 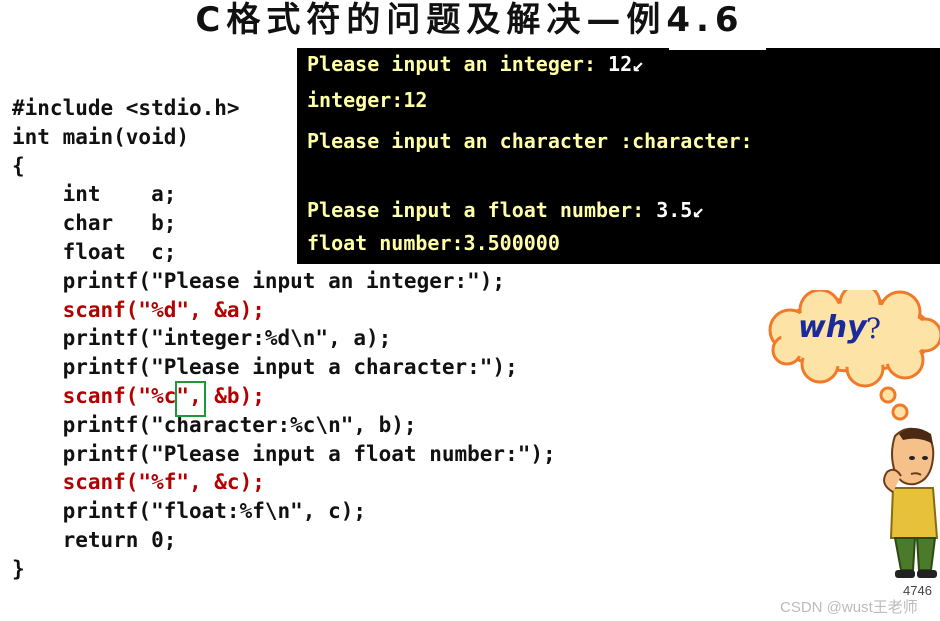 I want to click on console-line: Please input a float number: 3.5↙, so click(x=505, y=210).